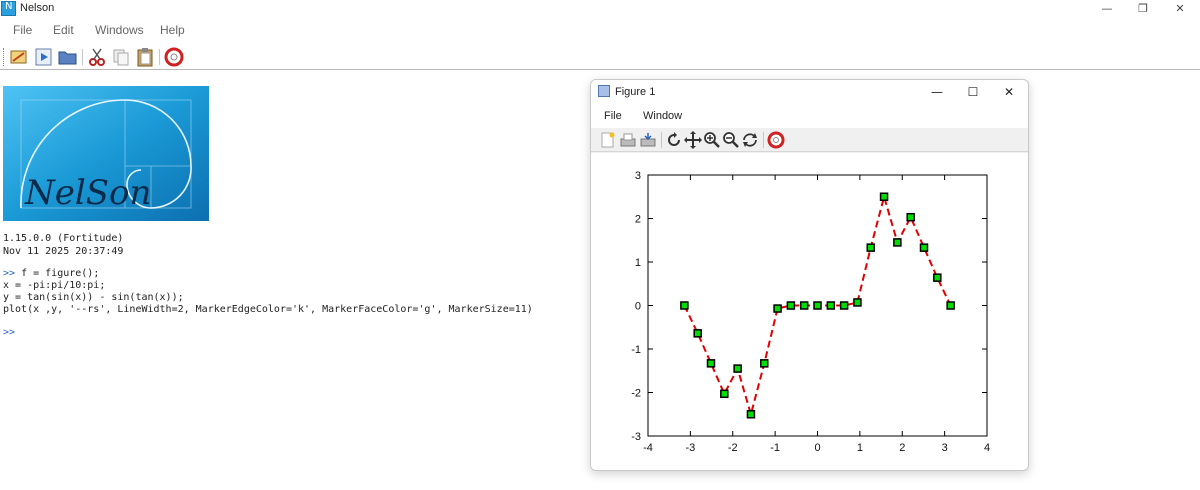  What do you see at coordinates (690, 448) in the screenshot?
I see `x-tick-label: -3` at bounding box center [690, 448].